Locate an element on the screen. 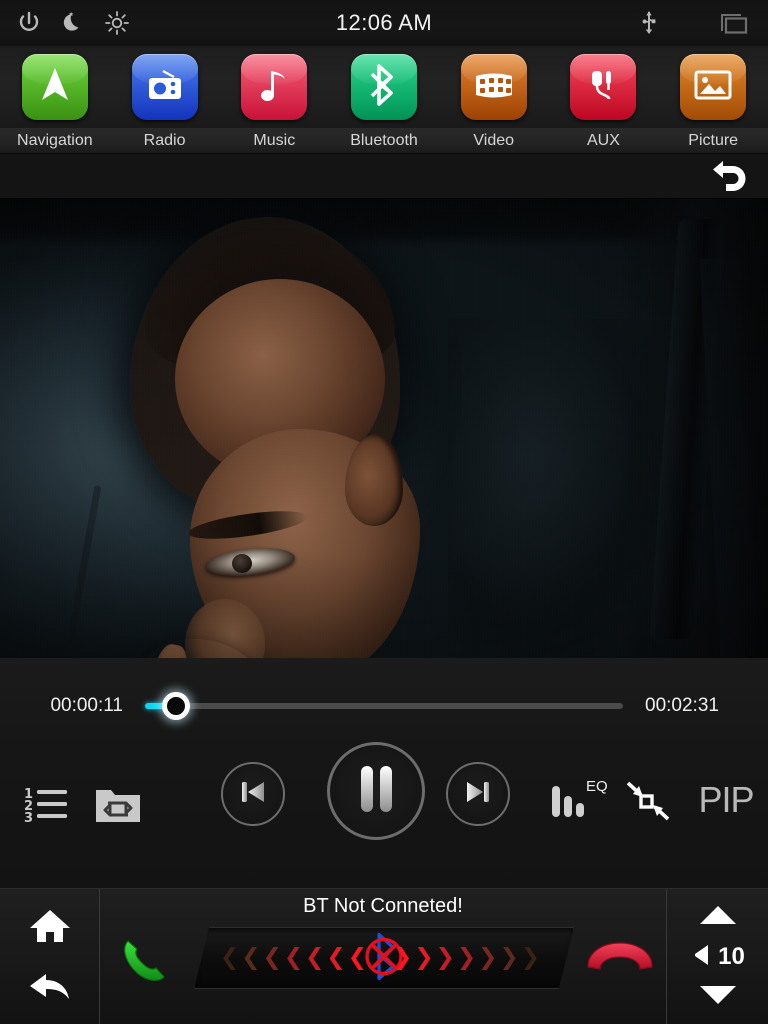 This screenshot has width=768, height=1024. bluetooth-status-text: BT Not Conneted! is located at coordinates (383, 906).